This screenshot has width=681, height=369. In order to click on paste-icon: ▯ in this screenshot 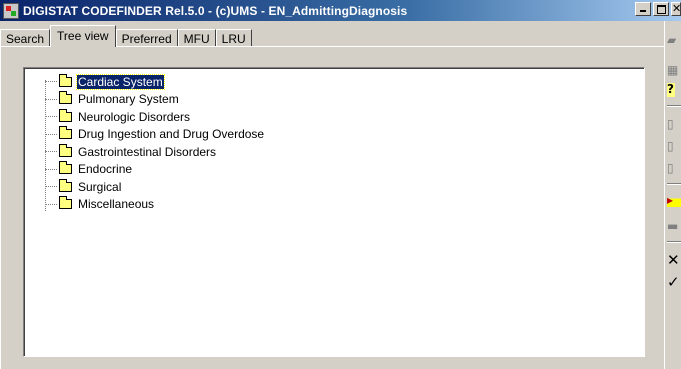, I will do `click(674, 146)`.